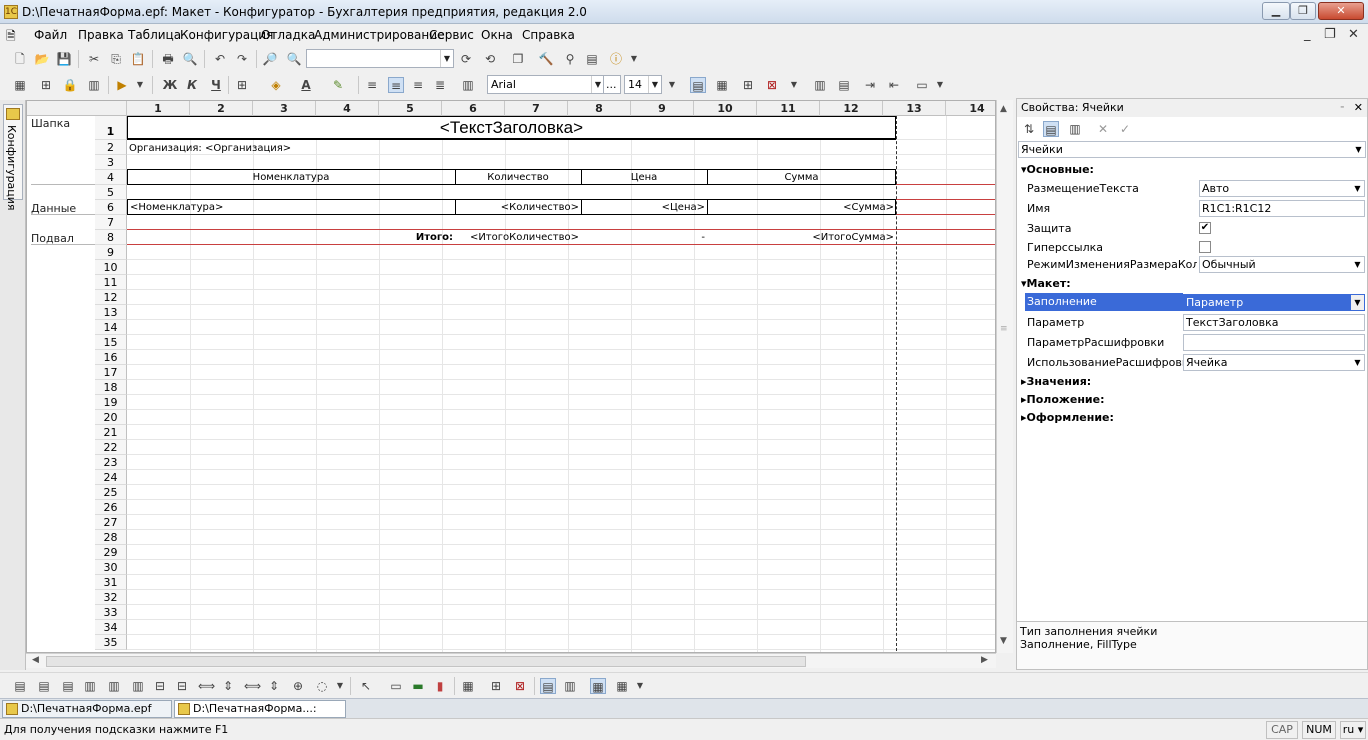  Describe the element at coordinates (288, 35) in the screenshot. I see `menu-debug: Отладка` at that location.